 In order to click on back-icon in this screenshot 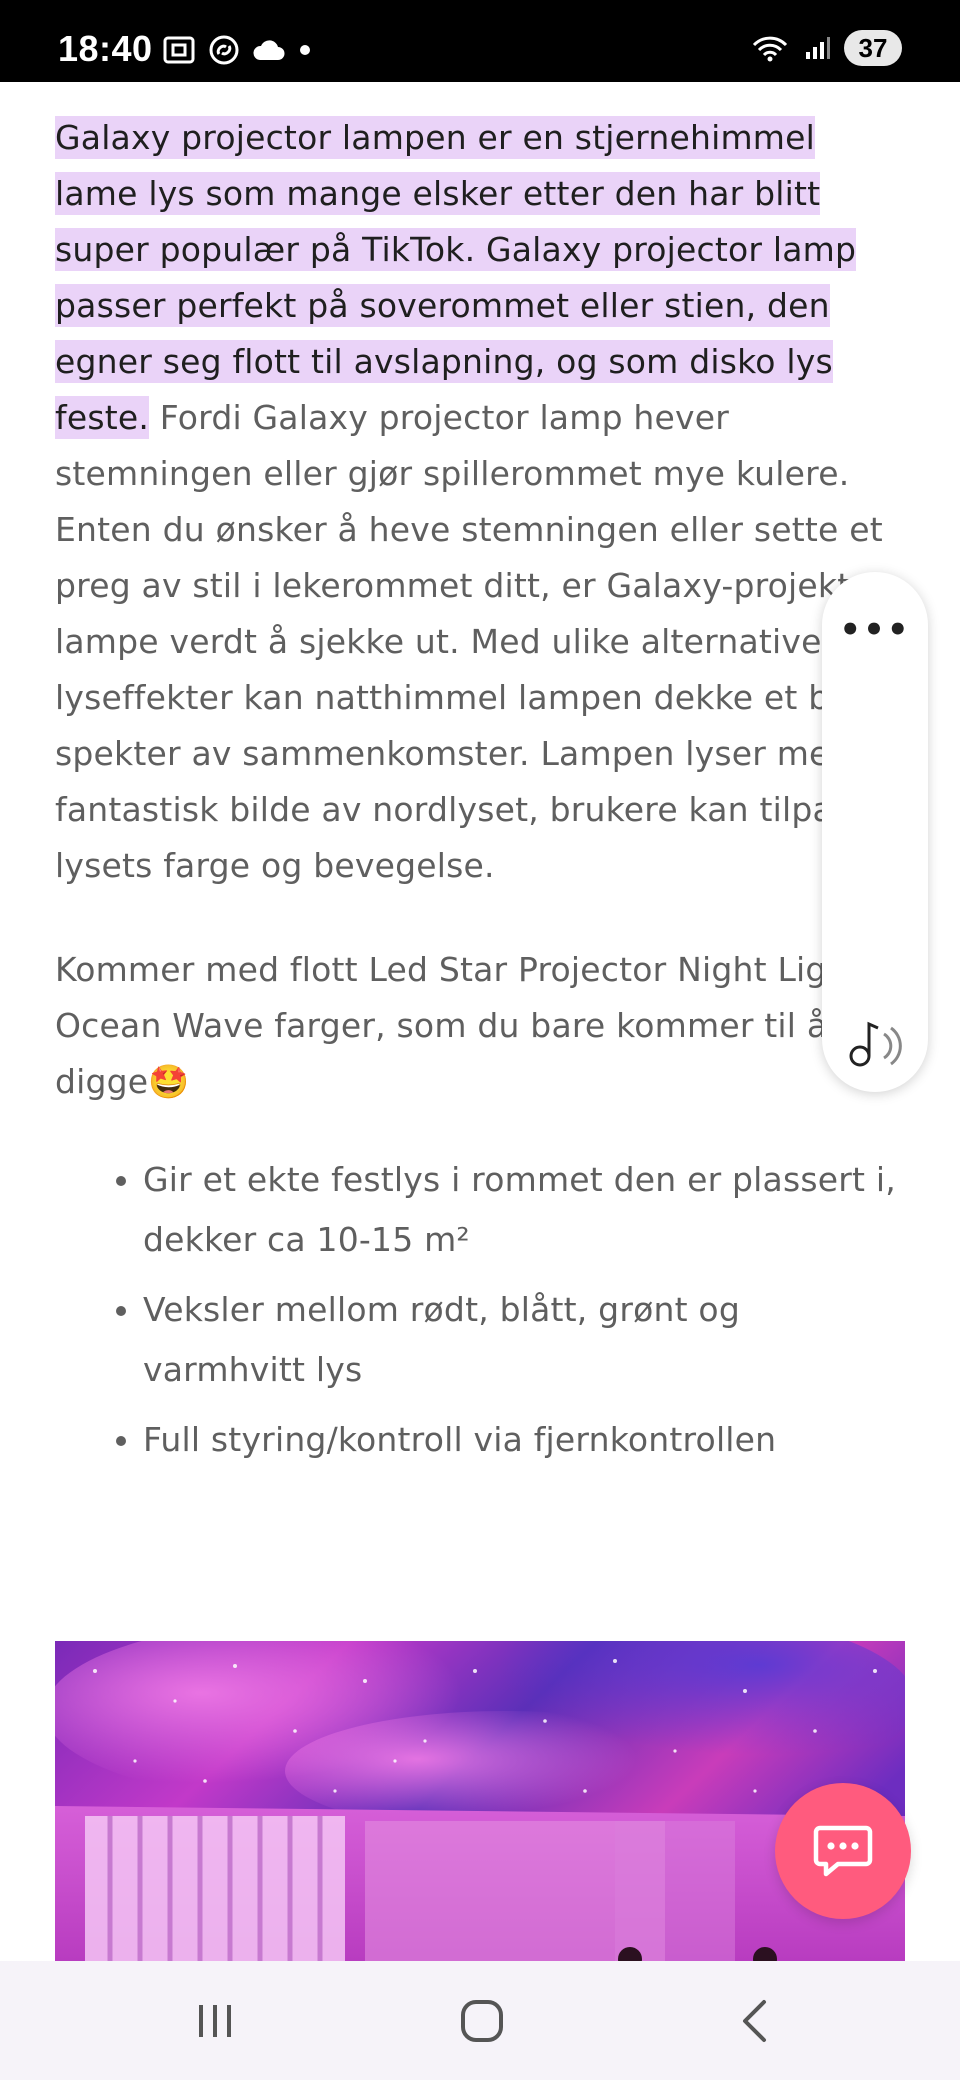, I will do `click(754, 2020)`.